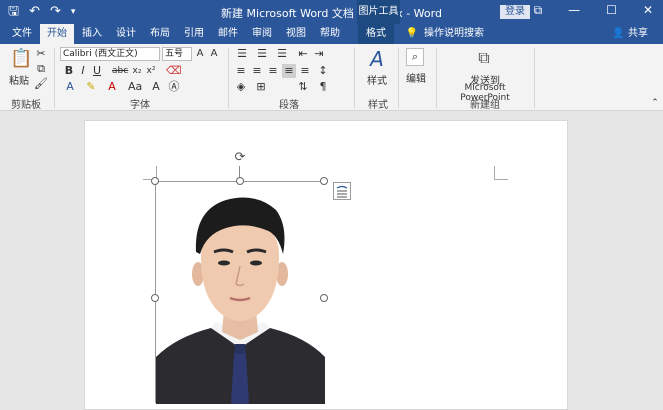 Image resolution: width=663 pixels, height=410 pixels. What do you see at coordinates (112, 87) in the screenshot?
I see `font-color-icon: A` at bounding box center [112, 87].